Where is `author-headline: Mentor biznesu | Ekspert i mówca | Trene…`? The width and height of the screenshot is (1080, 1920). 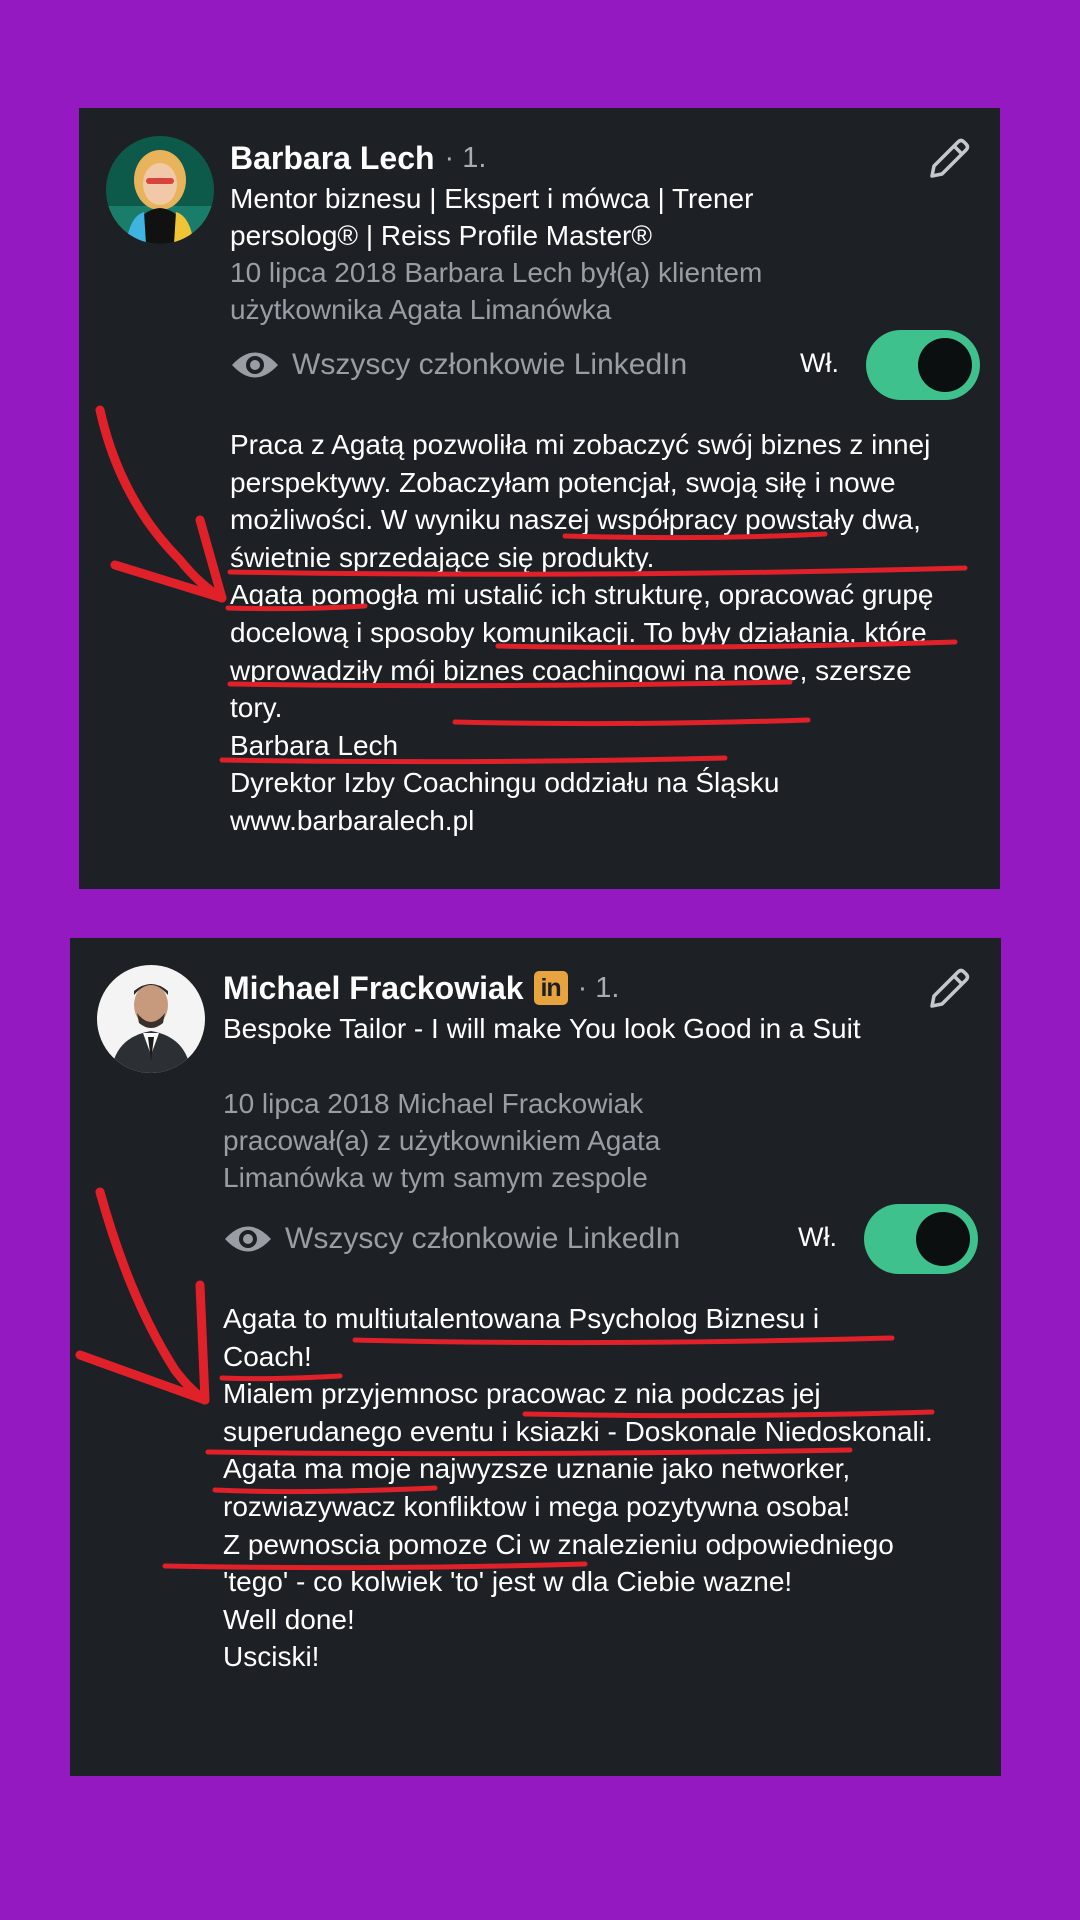
author-headline: Mentor biznesu | Ekspert i mówca | Trene… is located at coordinates (492, 217).